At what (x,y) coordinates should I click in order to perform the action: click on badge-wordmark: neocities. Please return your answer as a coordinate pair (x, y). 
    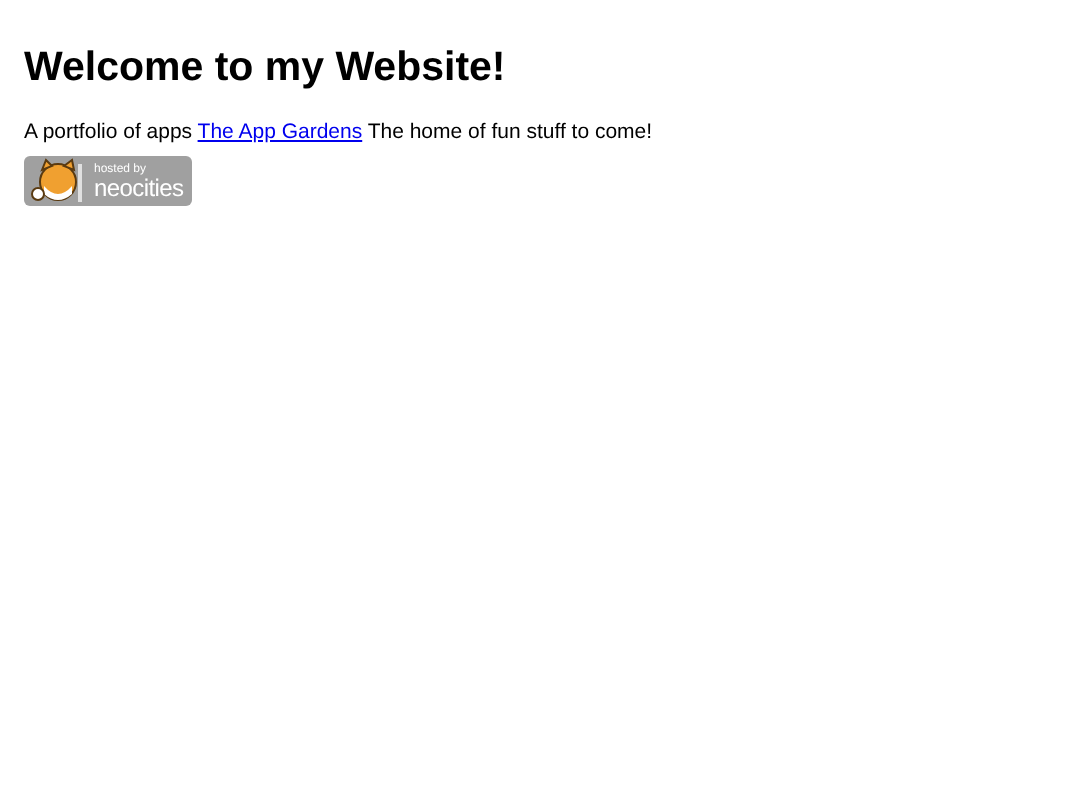
    Looking at the image, I should click on (139, 187).